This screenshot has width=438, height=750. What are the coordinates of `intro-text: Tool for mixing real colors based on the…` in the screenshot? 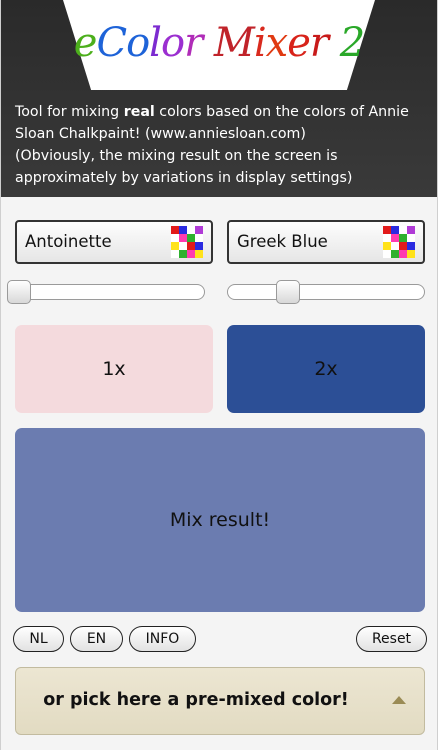 It's located at (221, 145).